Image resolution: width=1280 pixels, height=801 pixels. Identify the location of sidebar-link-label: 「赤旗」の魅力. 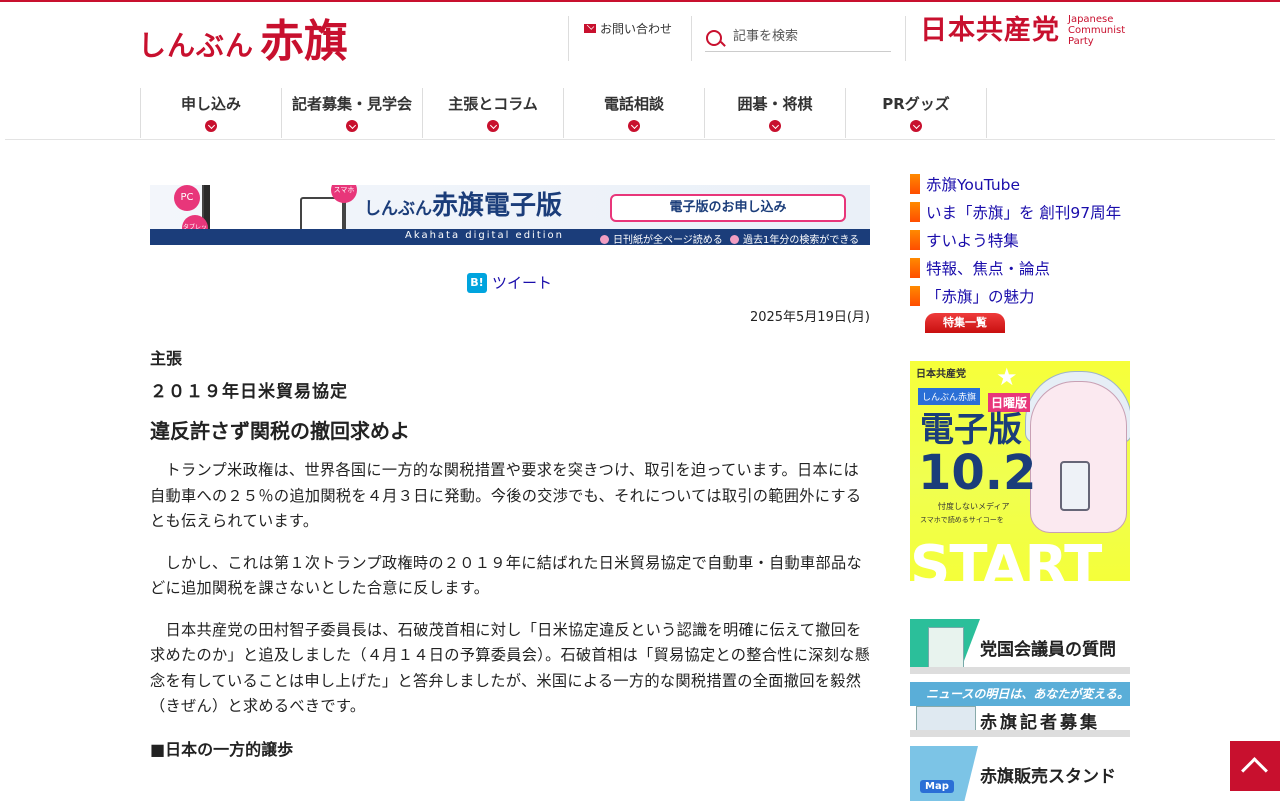
(980, 296).